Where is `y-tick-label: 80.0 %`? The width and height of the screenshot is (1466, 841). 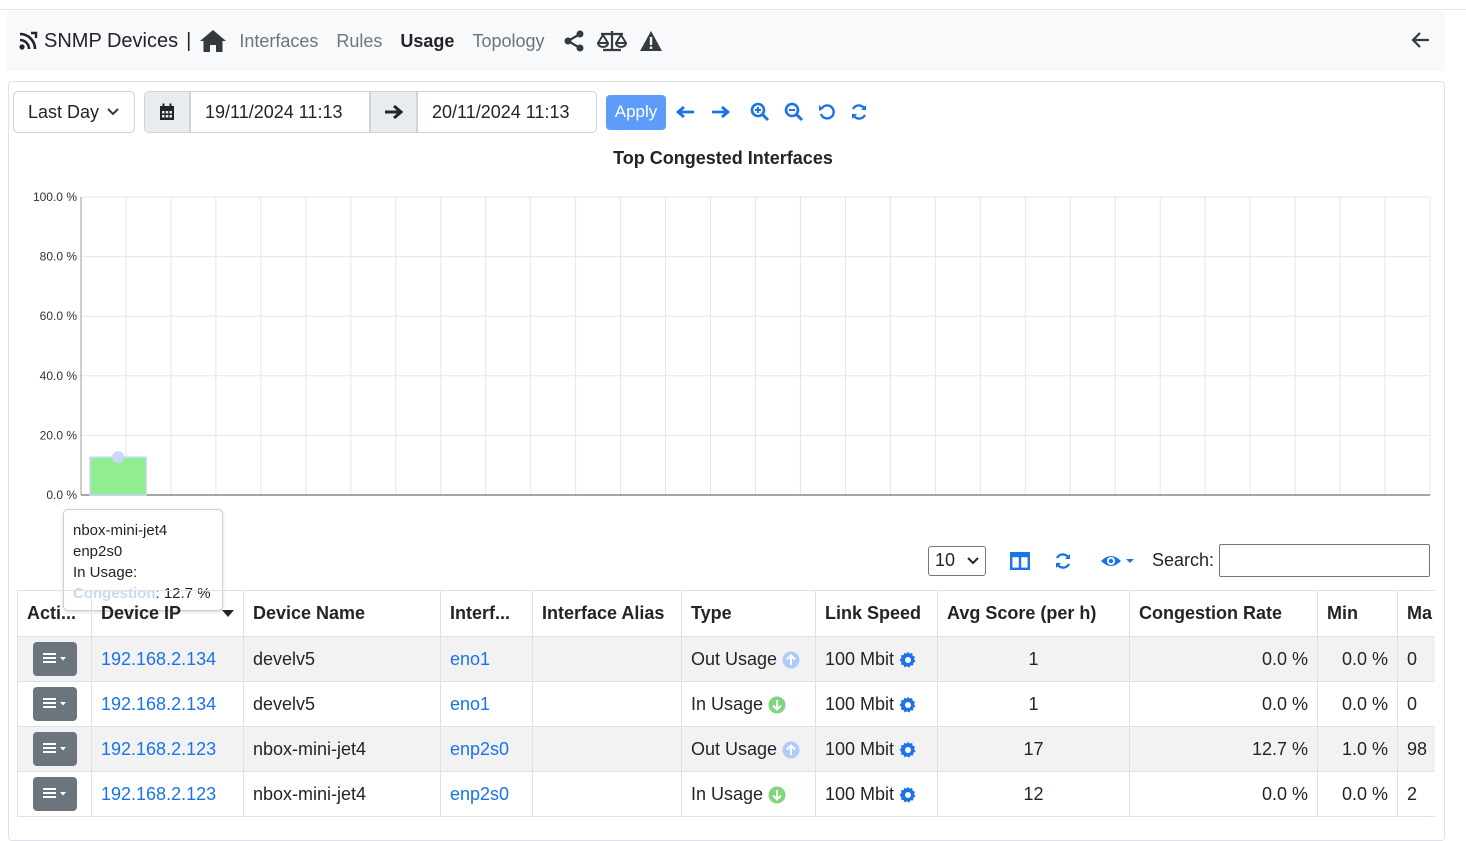 y-tick-label: 80.0 % is located at coordinates (59, 257).